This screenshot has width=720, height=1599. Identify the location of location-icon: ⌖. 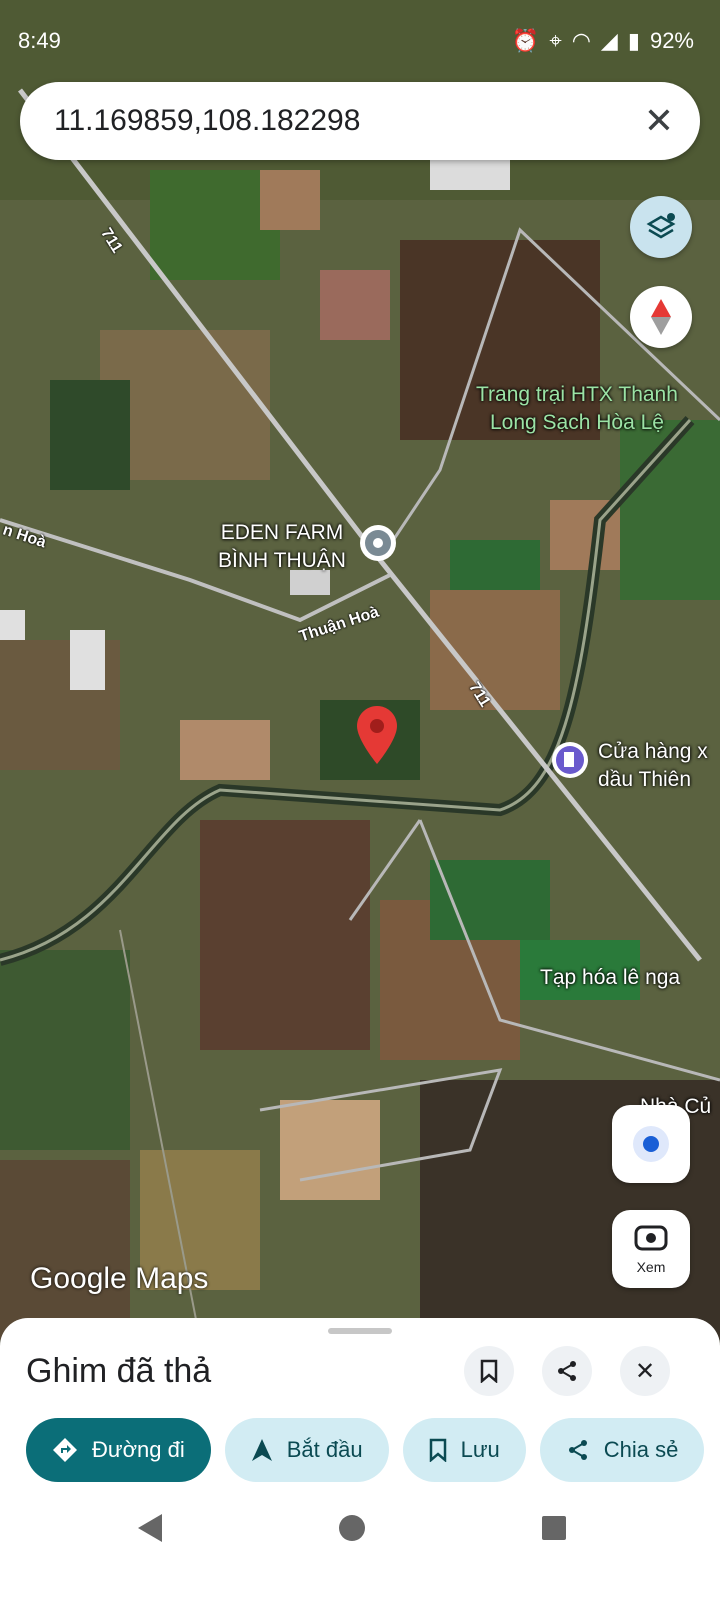
(555, 40).